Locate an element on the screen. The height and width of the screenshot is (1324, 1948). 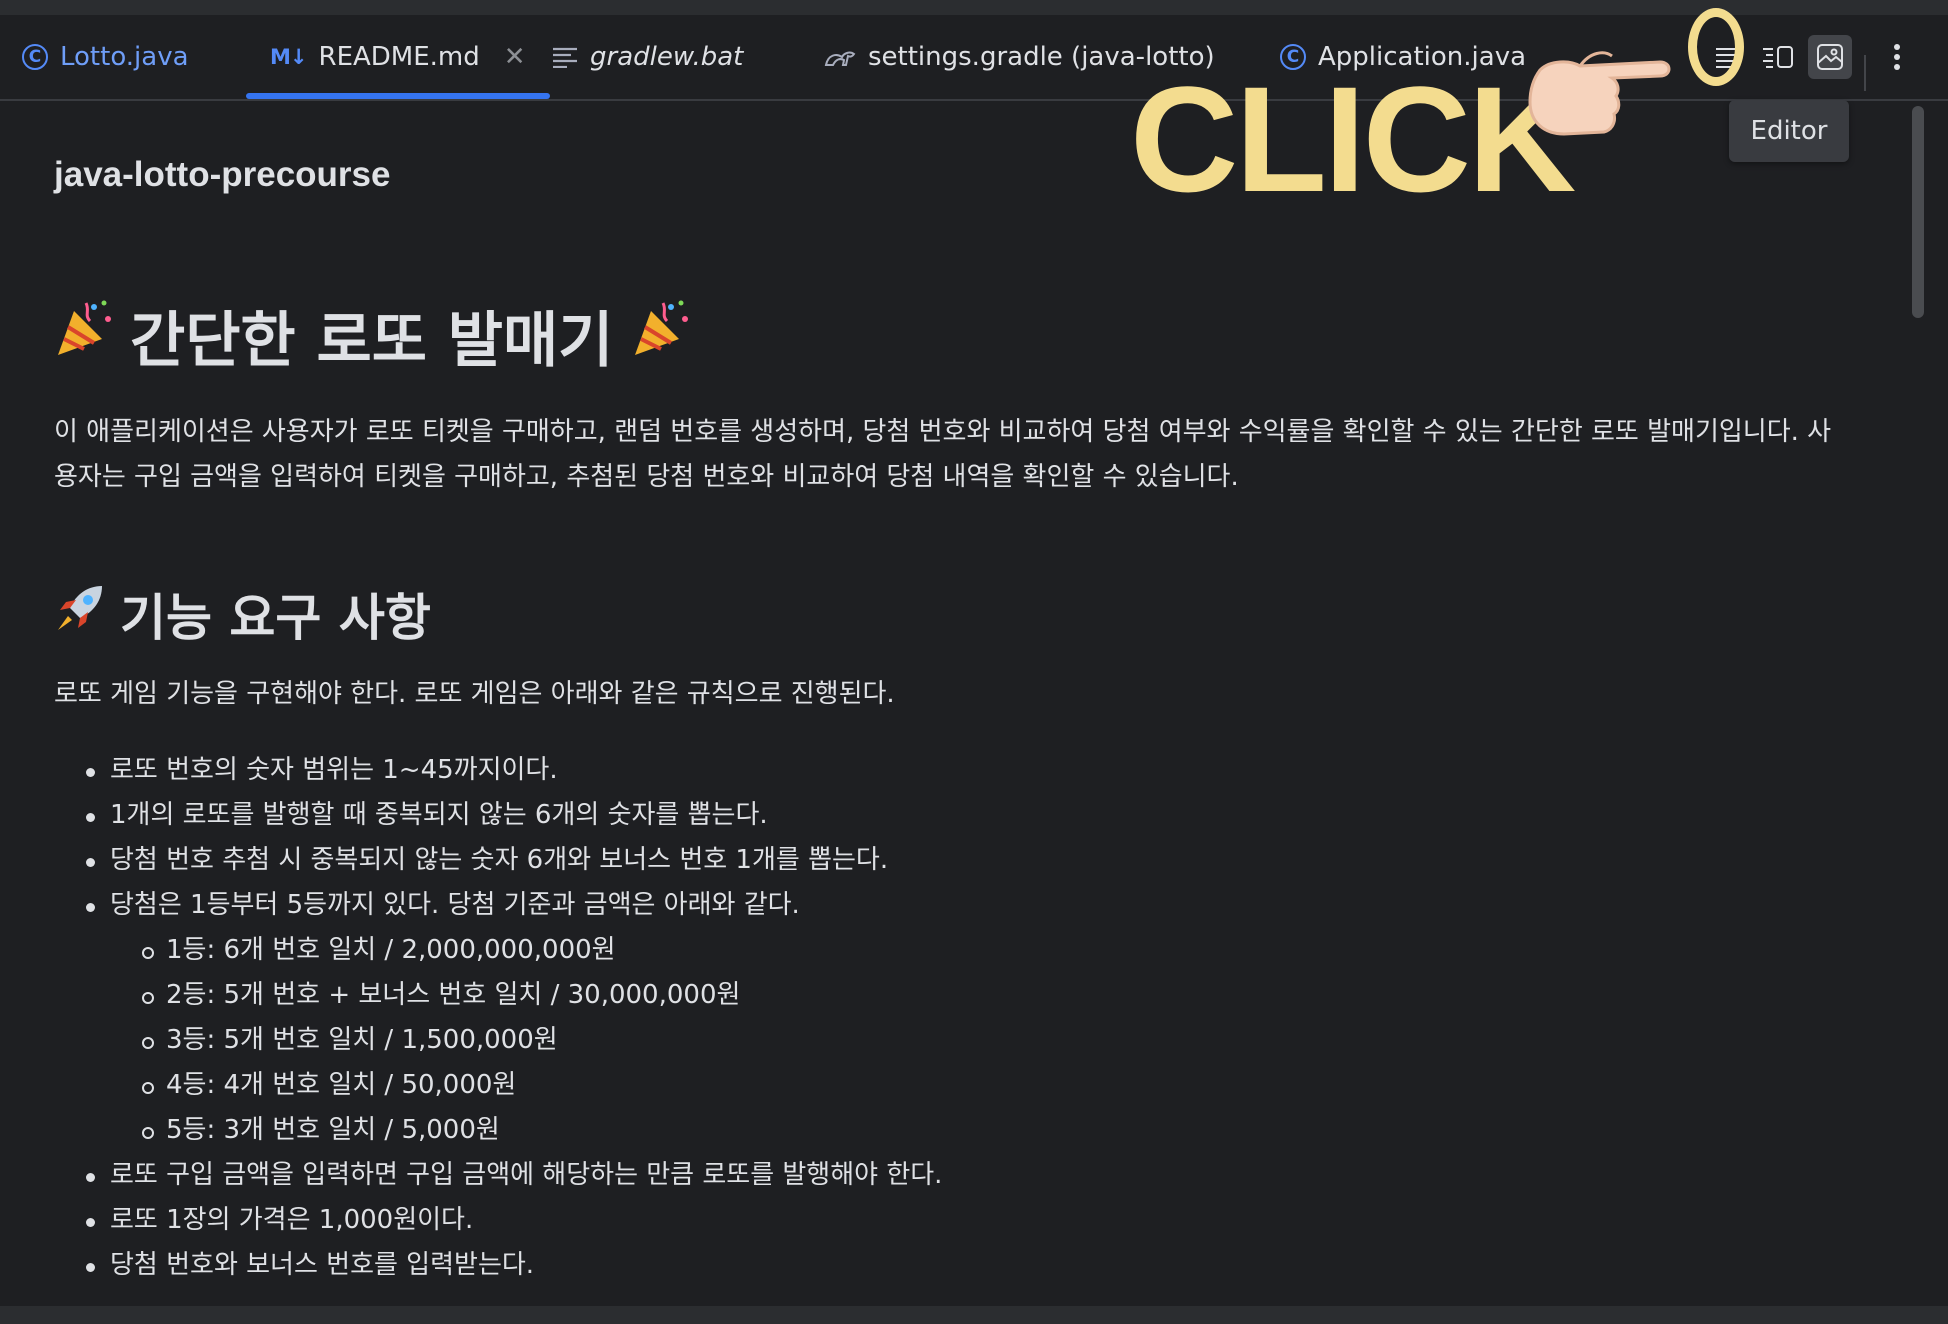
list-item: 로또 번호의 숫자 범위는 1~45까지이다. is located at coordinates (954, 770).